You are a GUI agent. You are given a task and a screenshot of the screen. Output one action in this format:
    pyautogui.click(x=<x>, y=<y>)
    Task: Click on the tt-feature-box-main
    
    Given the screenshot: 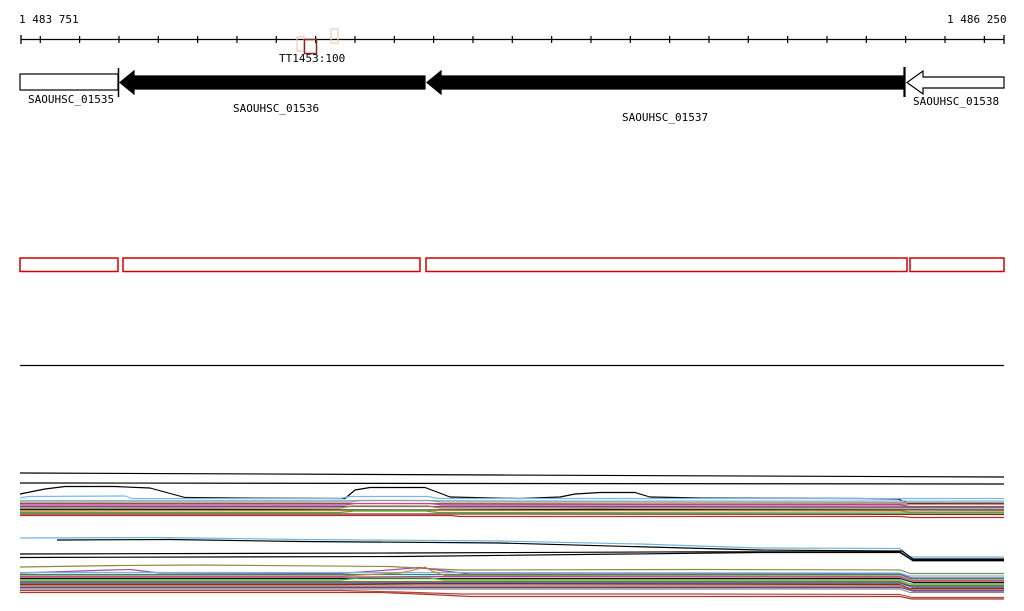 What is the action you would take?
    pyautogui.click(x=310, y=46)
    